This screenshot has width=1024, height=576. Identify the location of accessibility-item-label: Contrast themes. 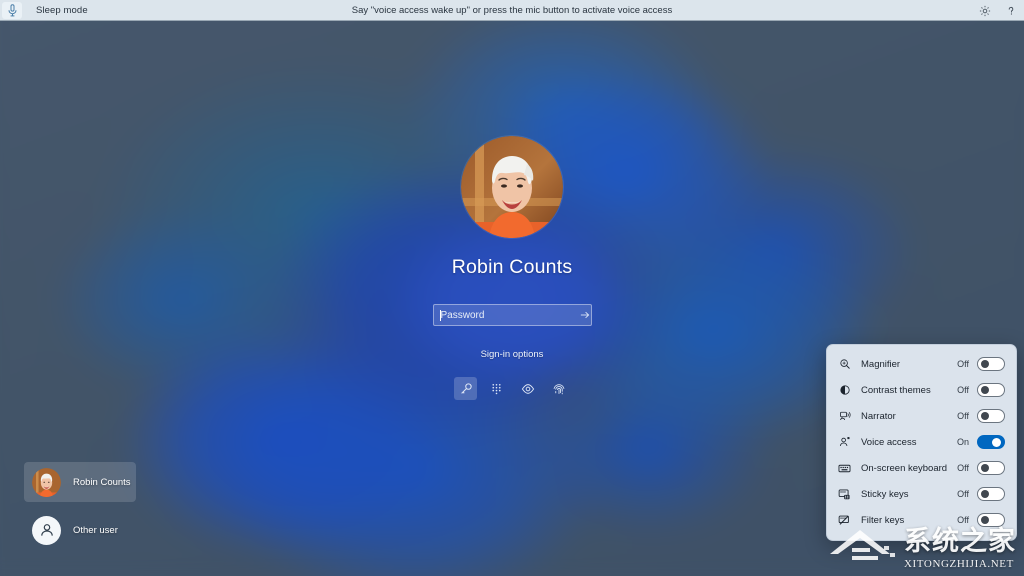
(896, 390).